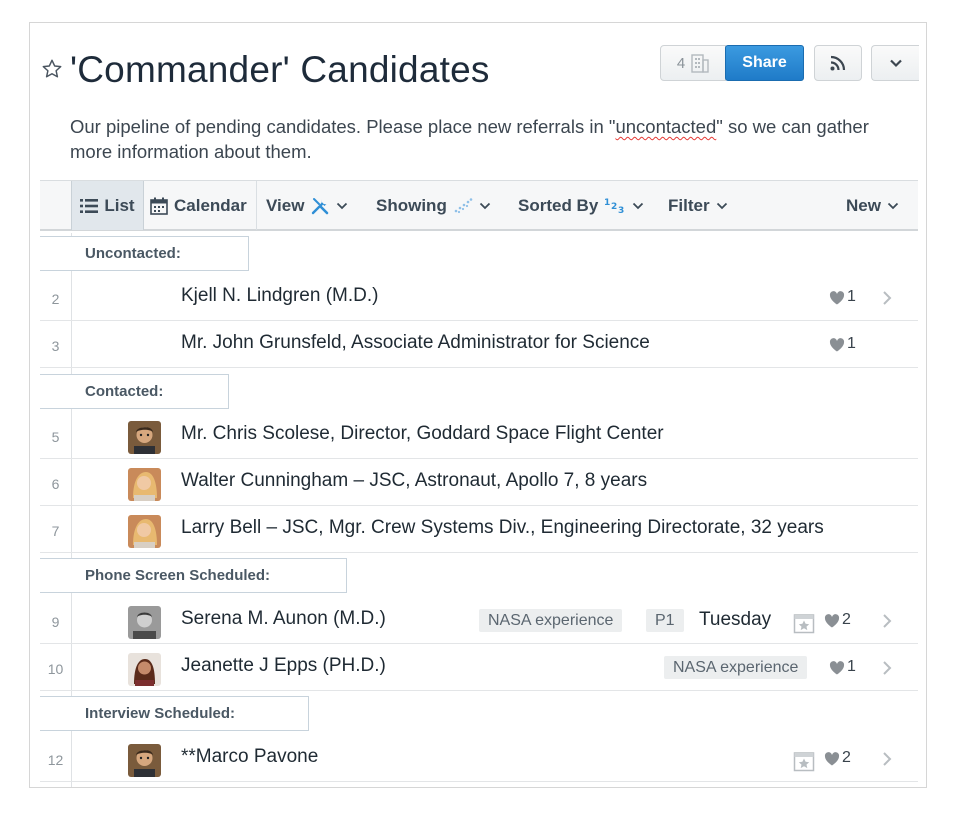  What do you see at coordinates (463, 205) in the screenshot?
I see `dots-icon` at bounding box center [463, 205].